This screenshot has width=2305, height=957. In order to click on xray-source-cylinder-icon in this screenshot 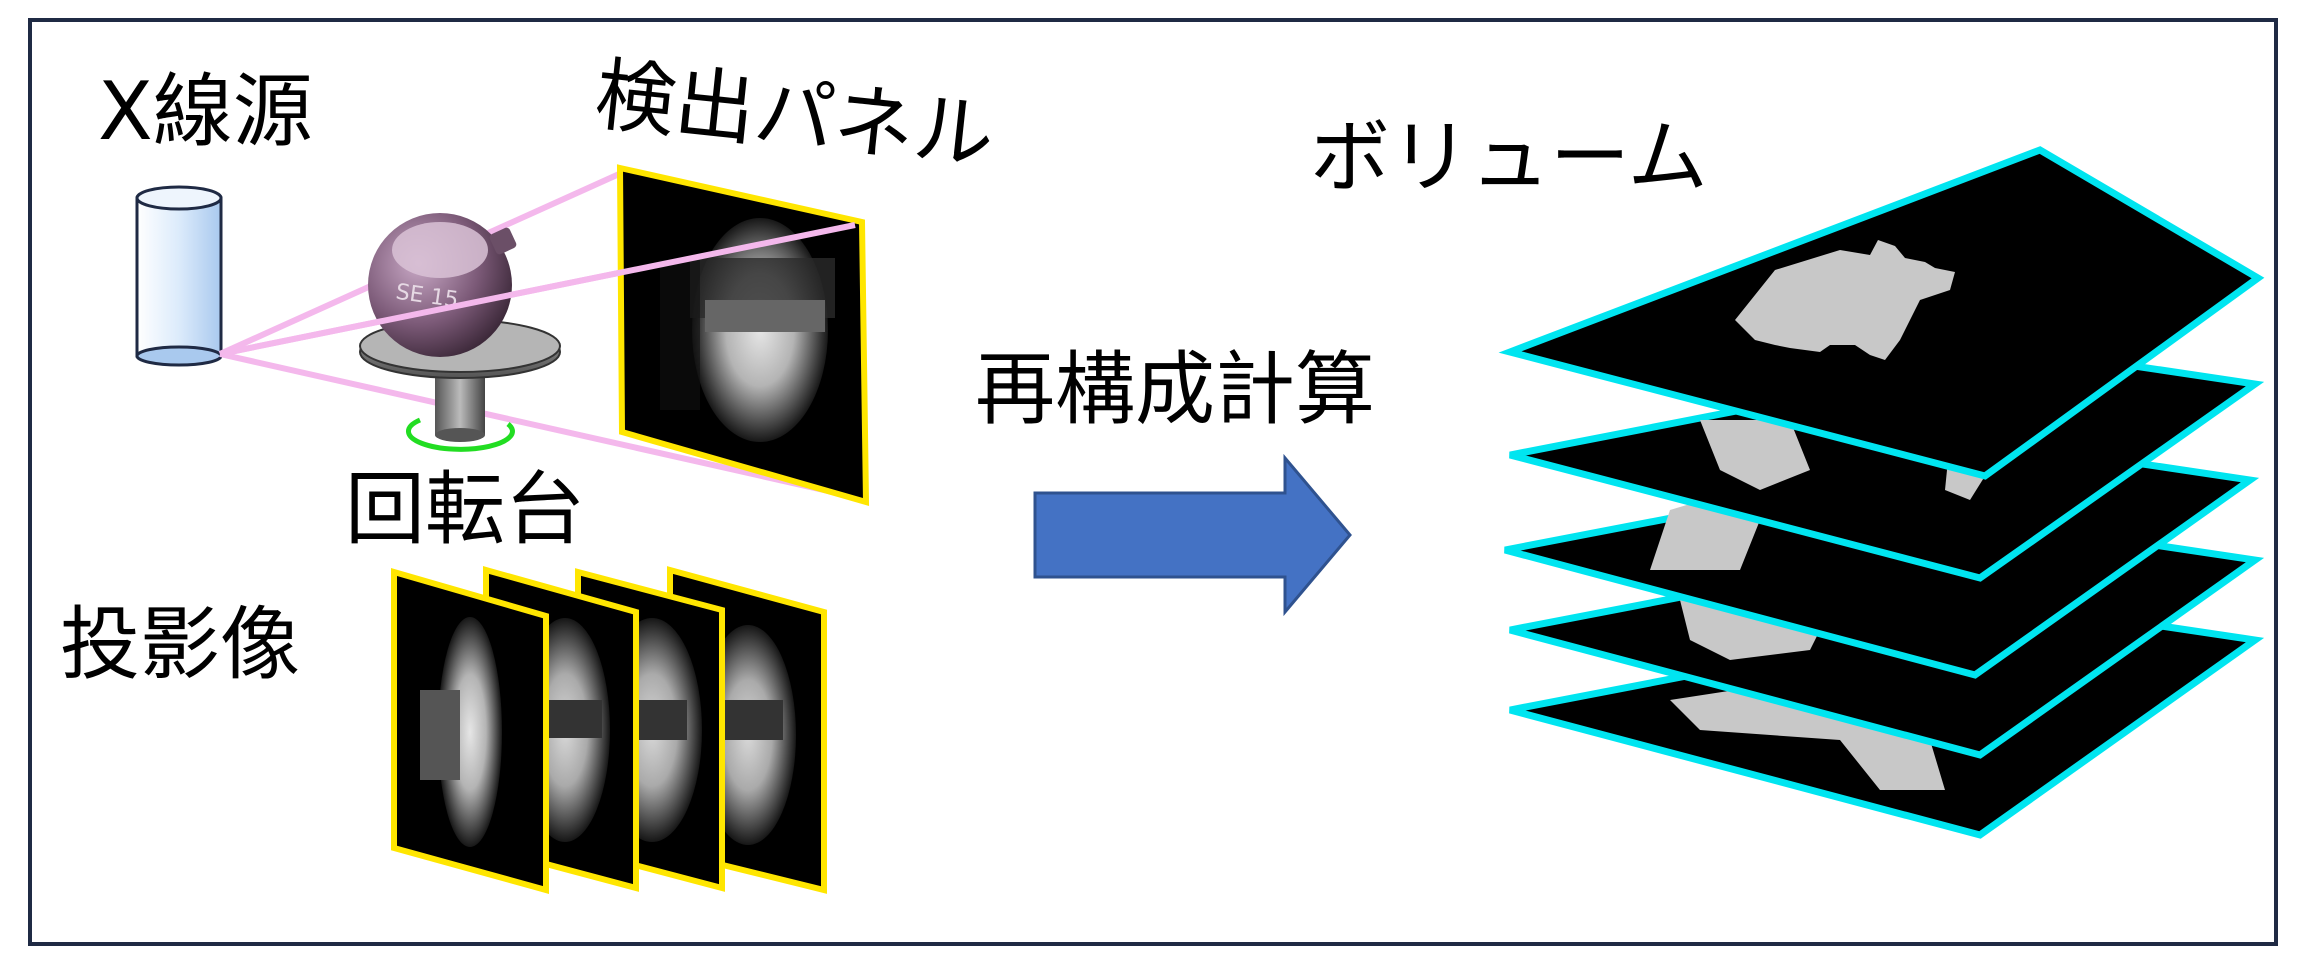, I will do `click(179, 276)`.